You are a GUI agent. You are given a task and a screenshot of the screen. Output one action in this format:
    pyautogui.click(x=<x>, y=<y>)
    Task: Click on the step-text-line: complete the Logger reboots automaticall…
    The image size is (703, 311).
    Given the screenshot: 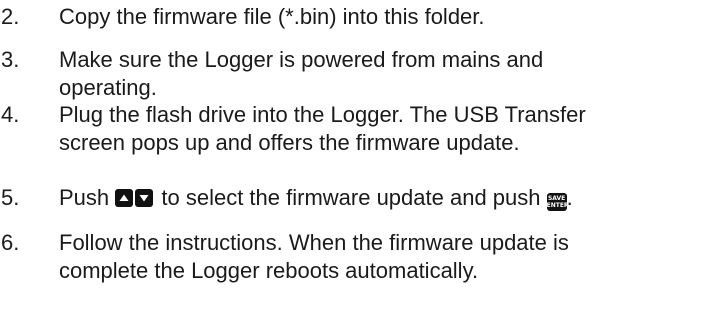 What is the action you would take?
    pyautogui.click(x=269, y=270)
    